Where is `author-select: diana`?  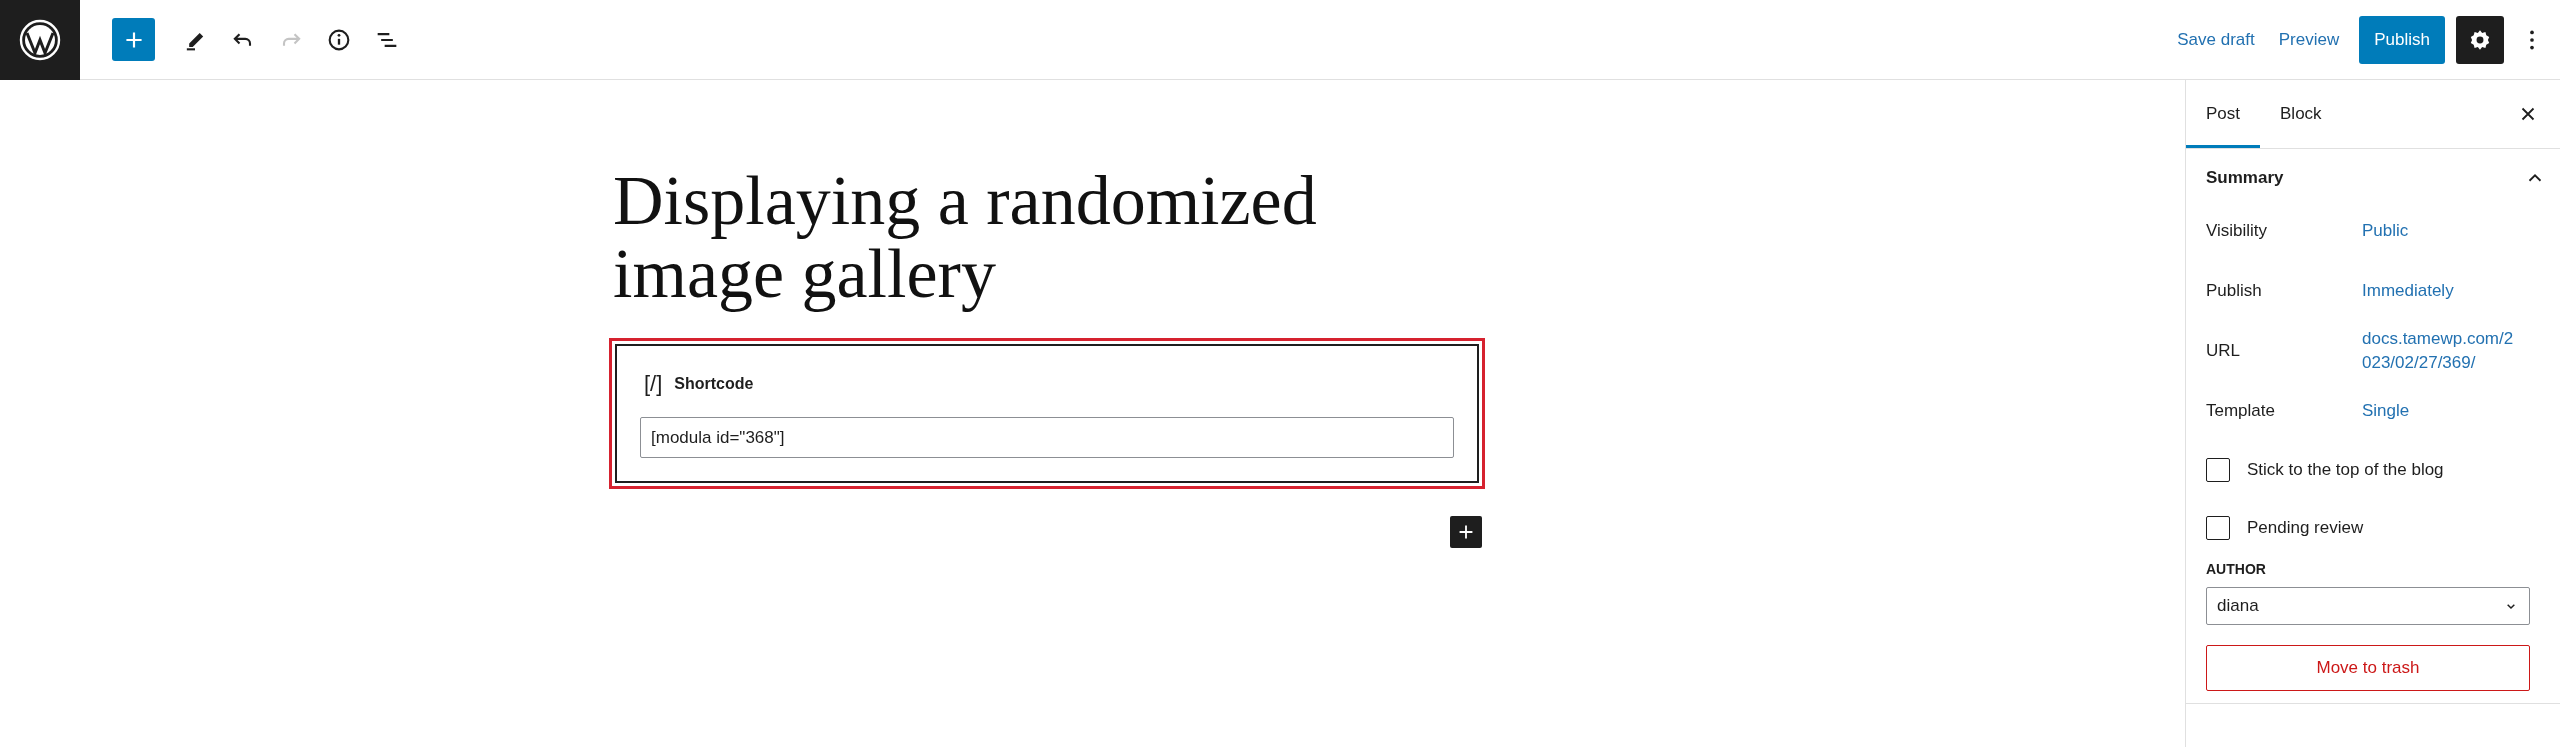 author-select: diana is located at coordinates (2368, 606).